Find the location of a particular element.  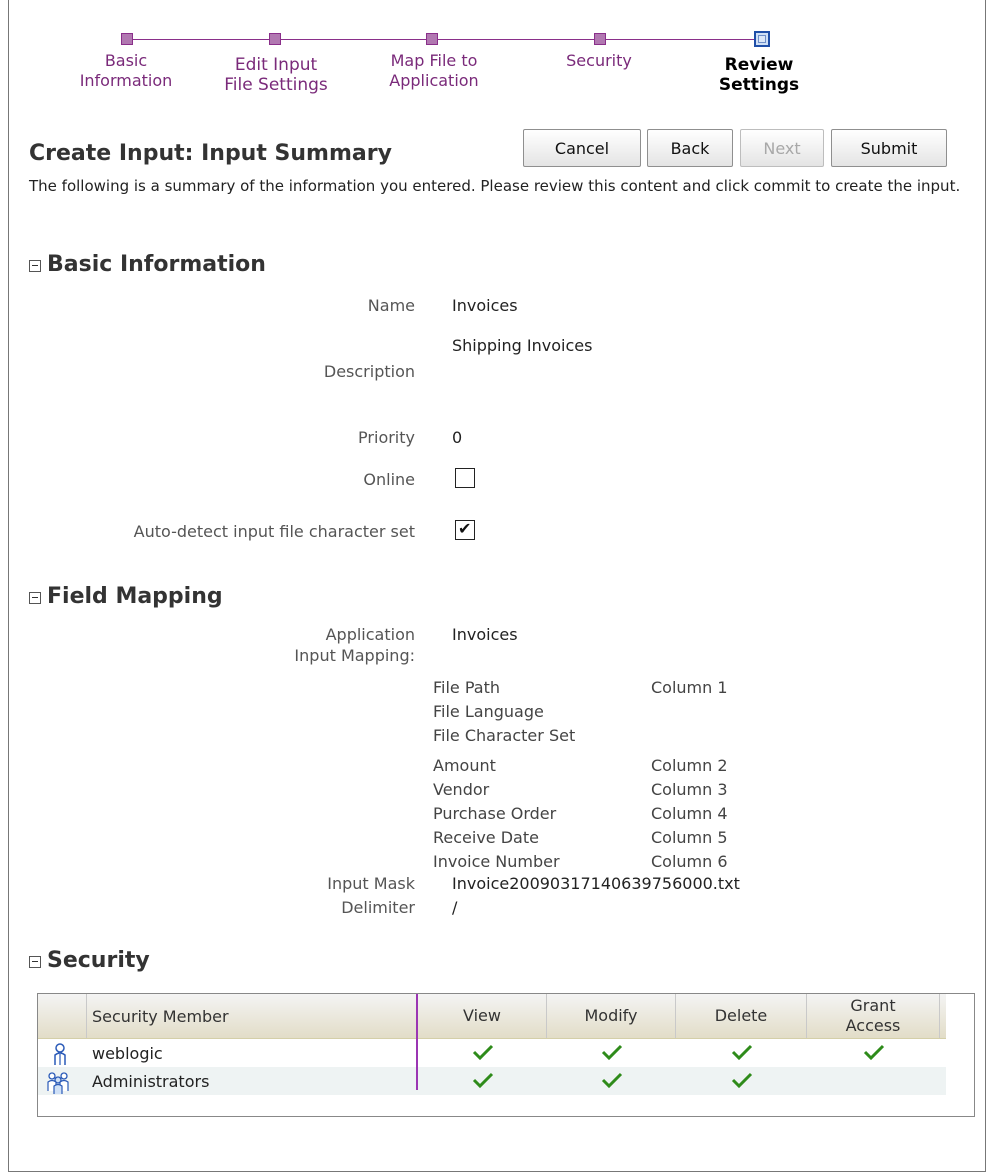

name-value: Invoices is located at coordinates (485, 305).